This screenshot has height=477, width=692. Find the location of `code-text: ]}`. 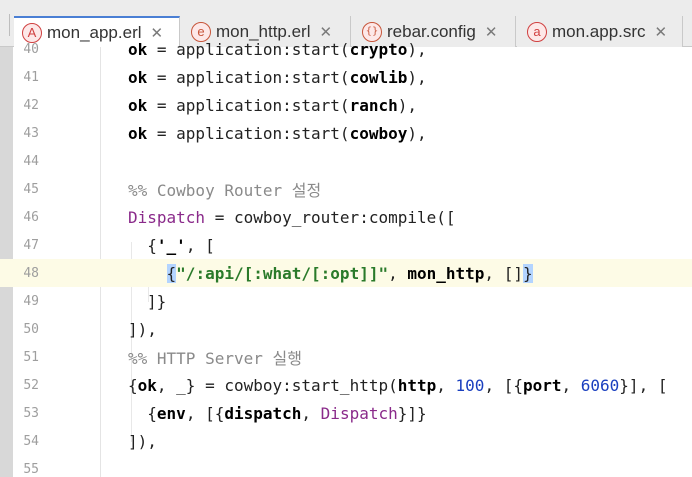

code-text: ]} is located at coordinates (157, 301).